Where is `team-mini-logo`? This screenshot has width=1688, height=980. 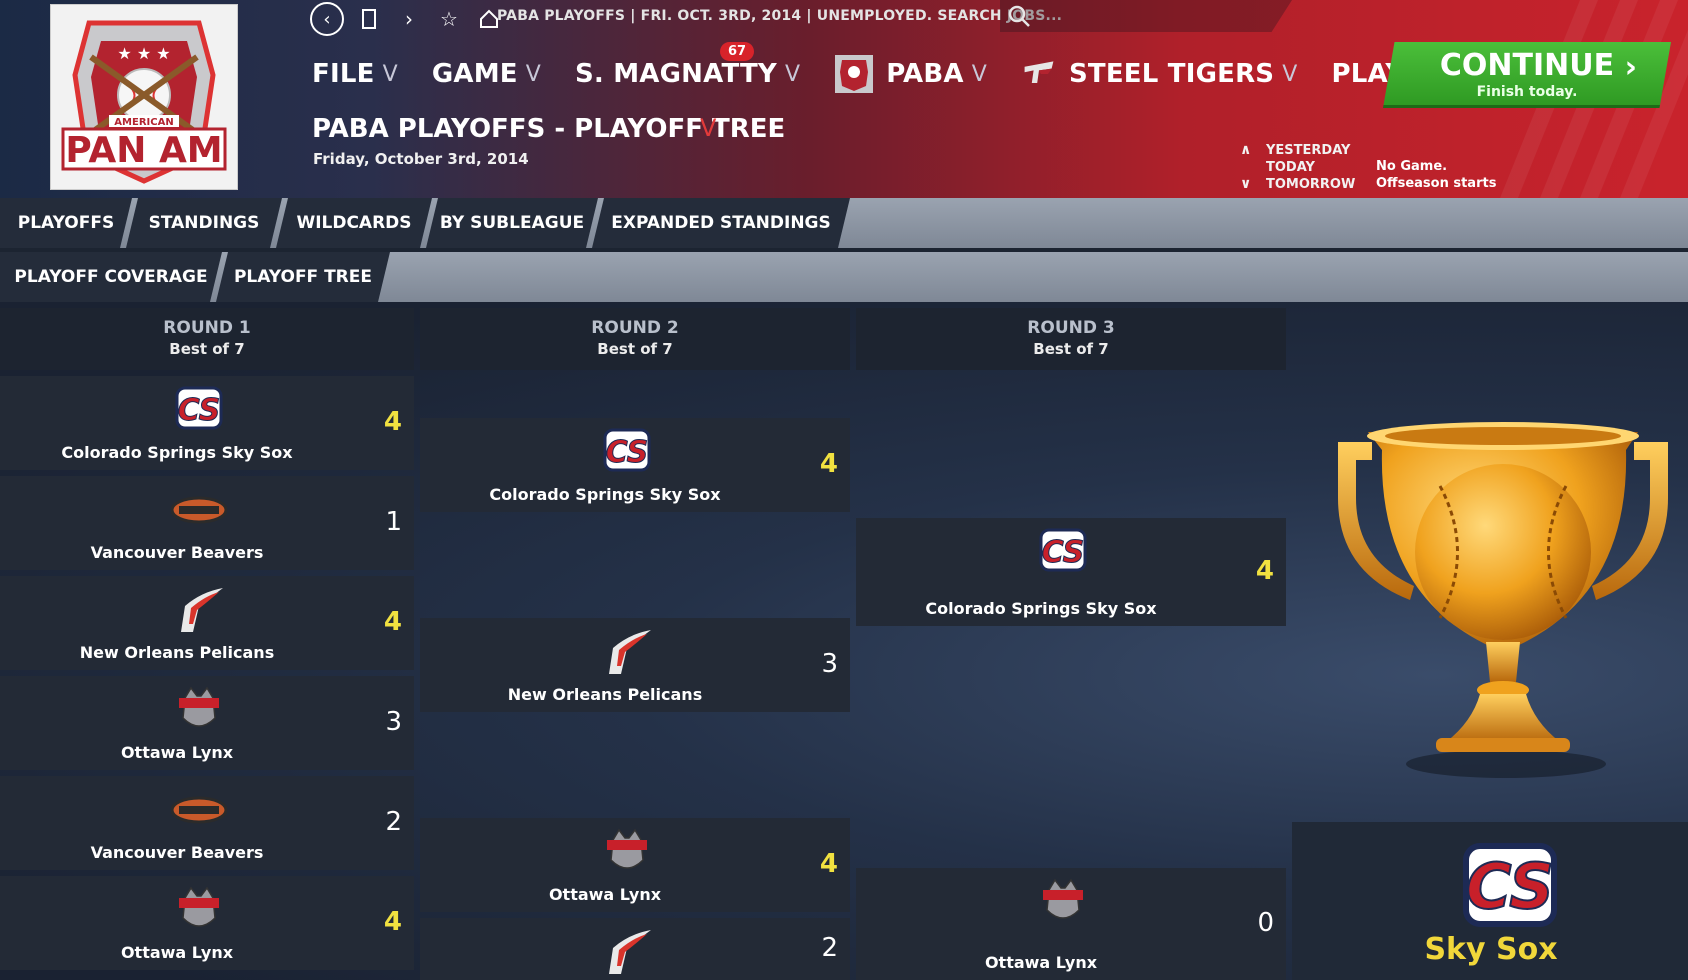 team-mini-logo is located at coordinates (1039, 72).